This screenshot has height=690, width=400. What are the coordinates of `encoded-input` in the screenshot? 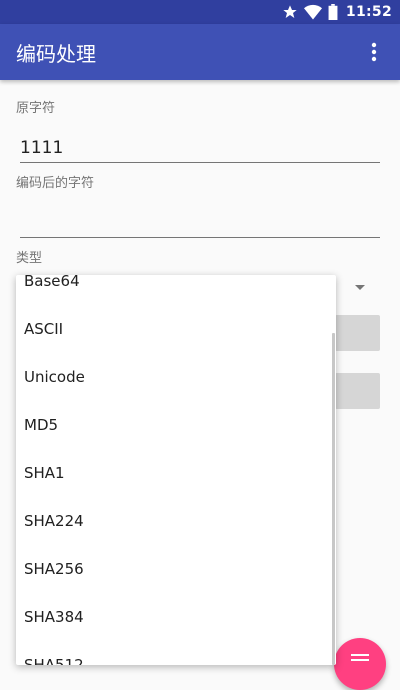 It's located at (200, 225).